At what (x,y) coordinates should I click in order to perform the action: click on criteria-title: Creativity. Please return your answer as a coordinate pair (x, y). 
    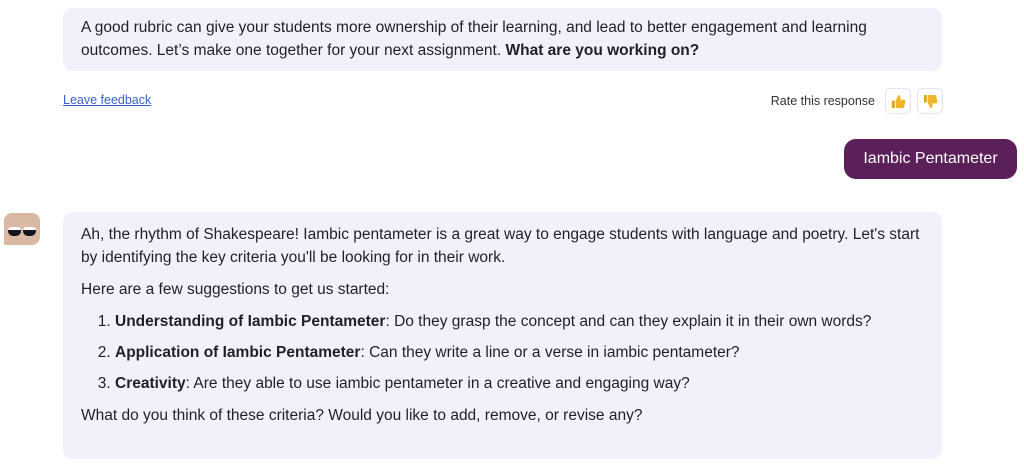
    Looking at the image, I should click on (150, 383).